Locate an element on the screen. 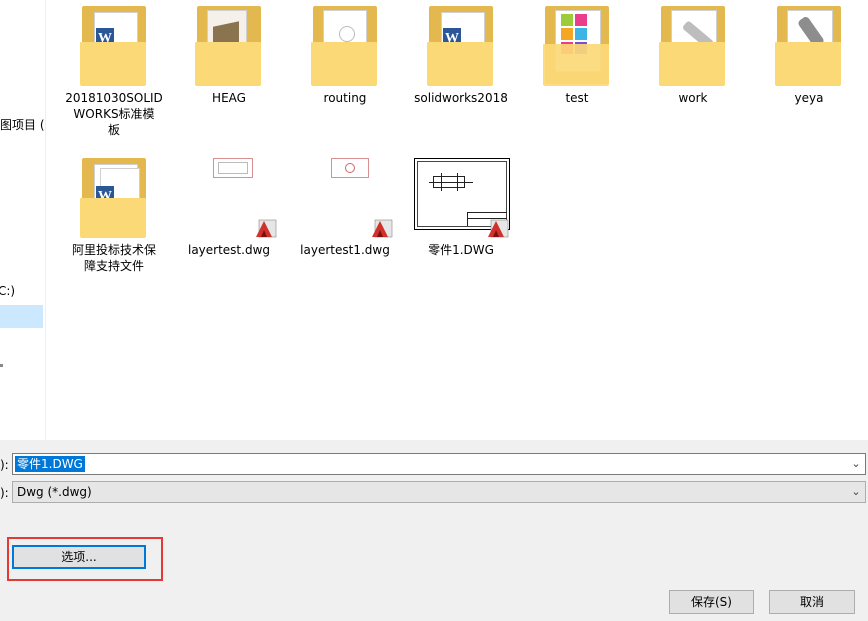 The height and width of the screenshot is (621, 868). file-item-dwg: 零件1.DWG is located at coordinates (461, 207).